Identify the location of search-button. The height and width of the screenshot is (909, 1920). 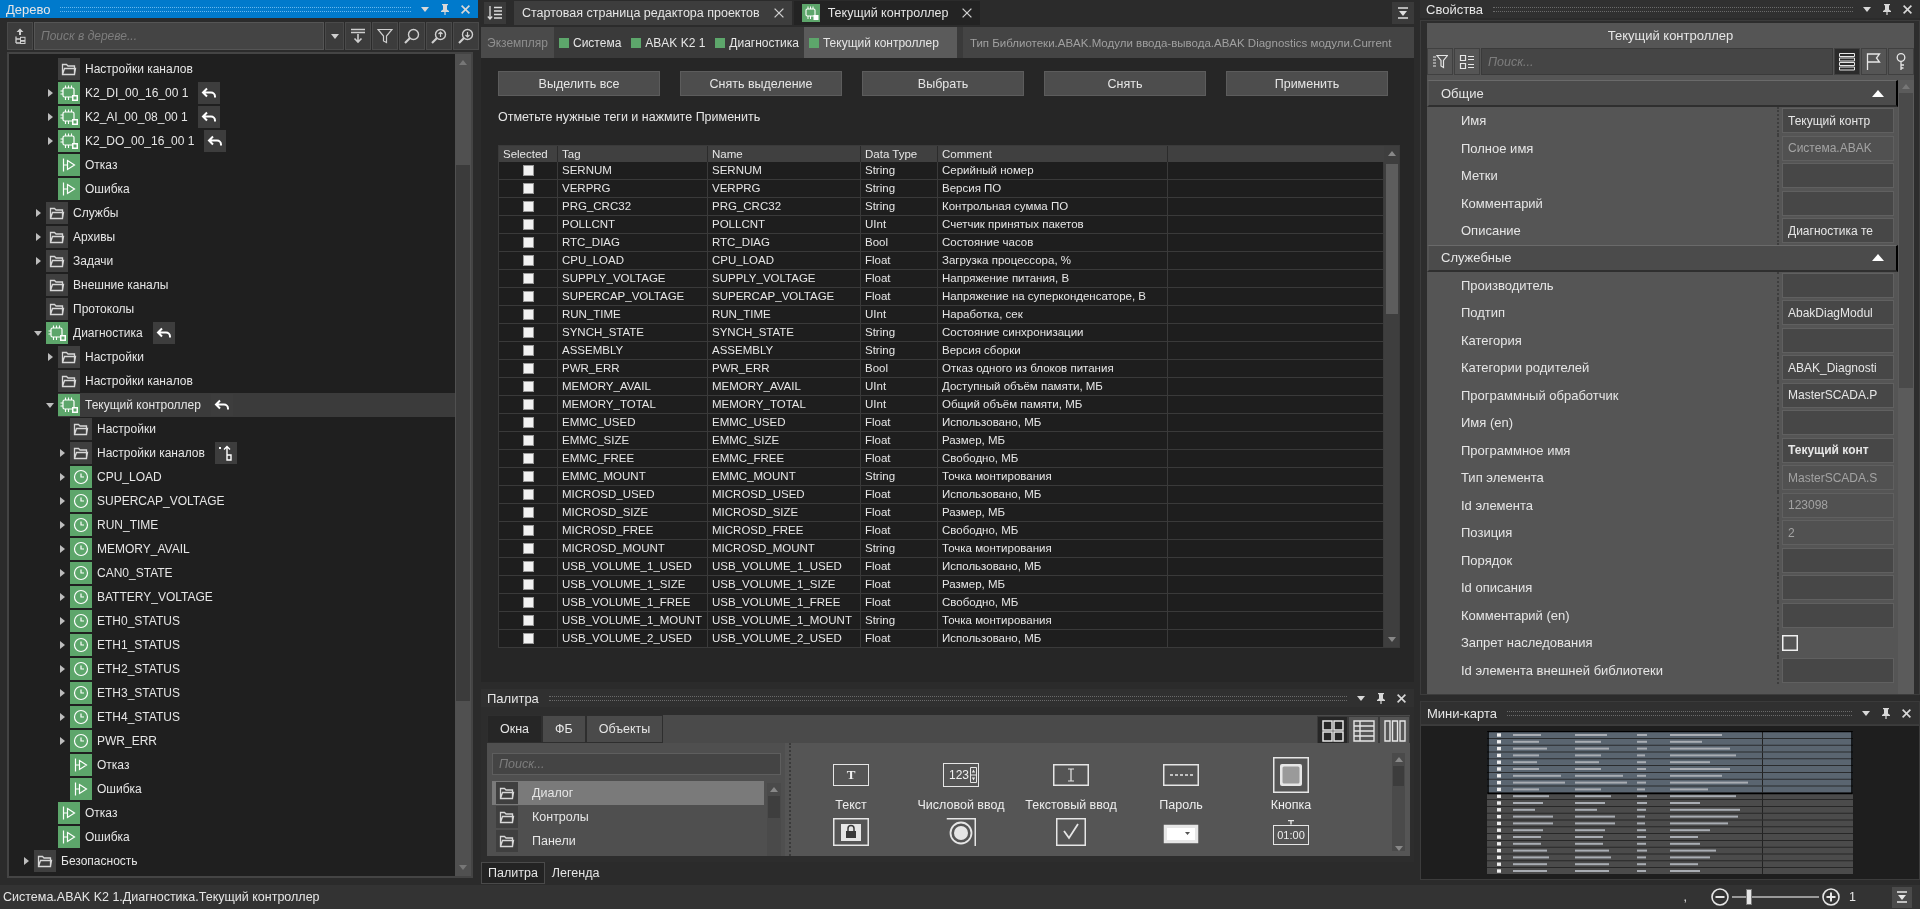
(412, 36).